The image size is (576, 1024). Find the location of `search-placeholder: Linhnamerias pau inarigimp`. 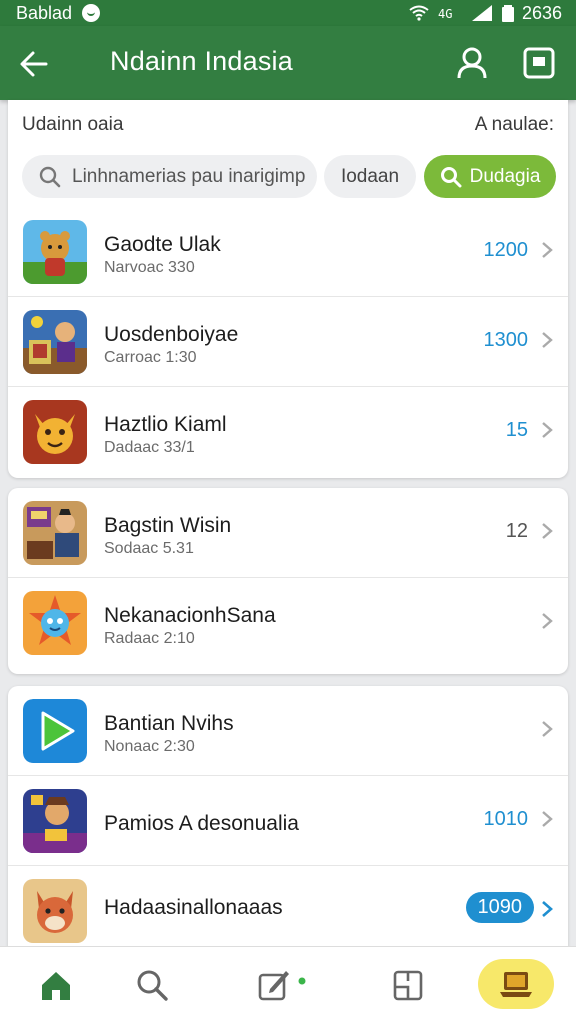

search-placeholder: Linhnamerias pau inarigimp is located at coordinates (189, 176).